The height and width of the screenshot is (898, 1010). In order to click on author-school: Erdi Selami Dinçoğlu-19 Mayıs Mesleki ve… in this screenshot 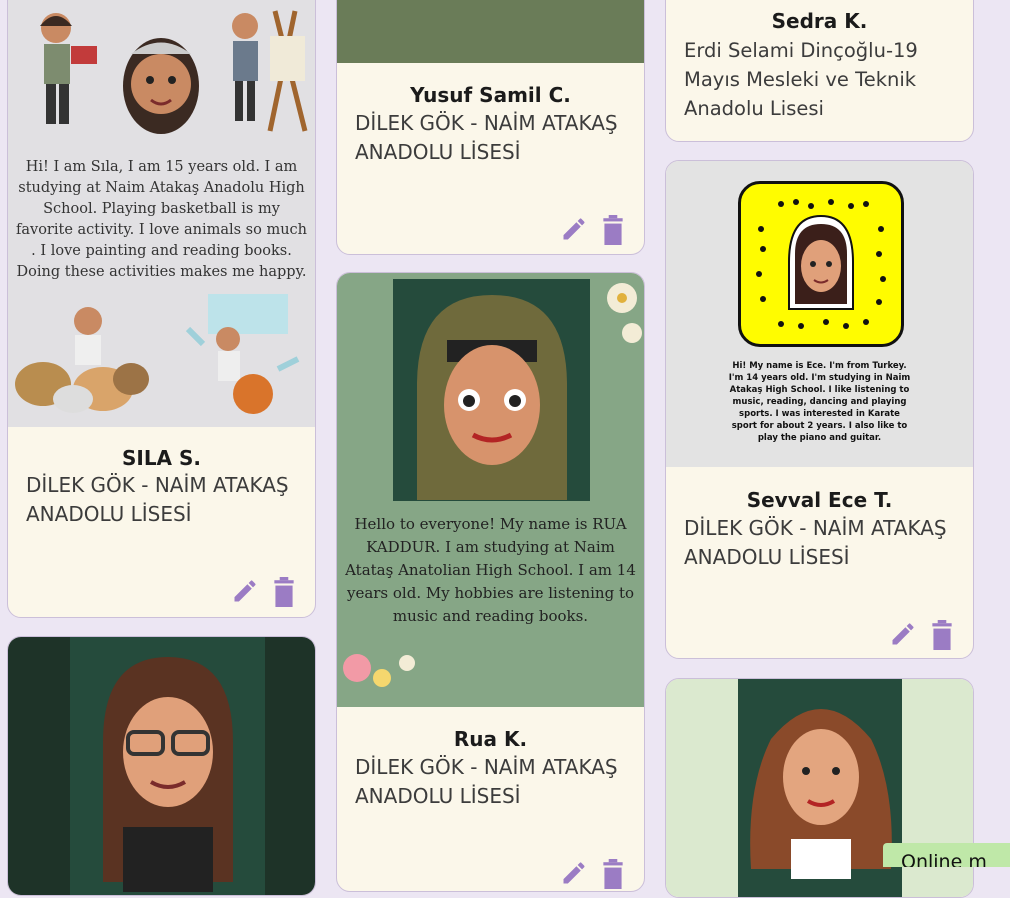, I will do `click(801, 79)`.